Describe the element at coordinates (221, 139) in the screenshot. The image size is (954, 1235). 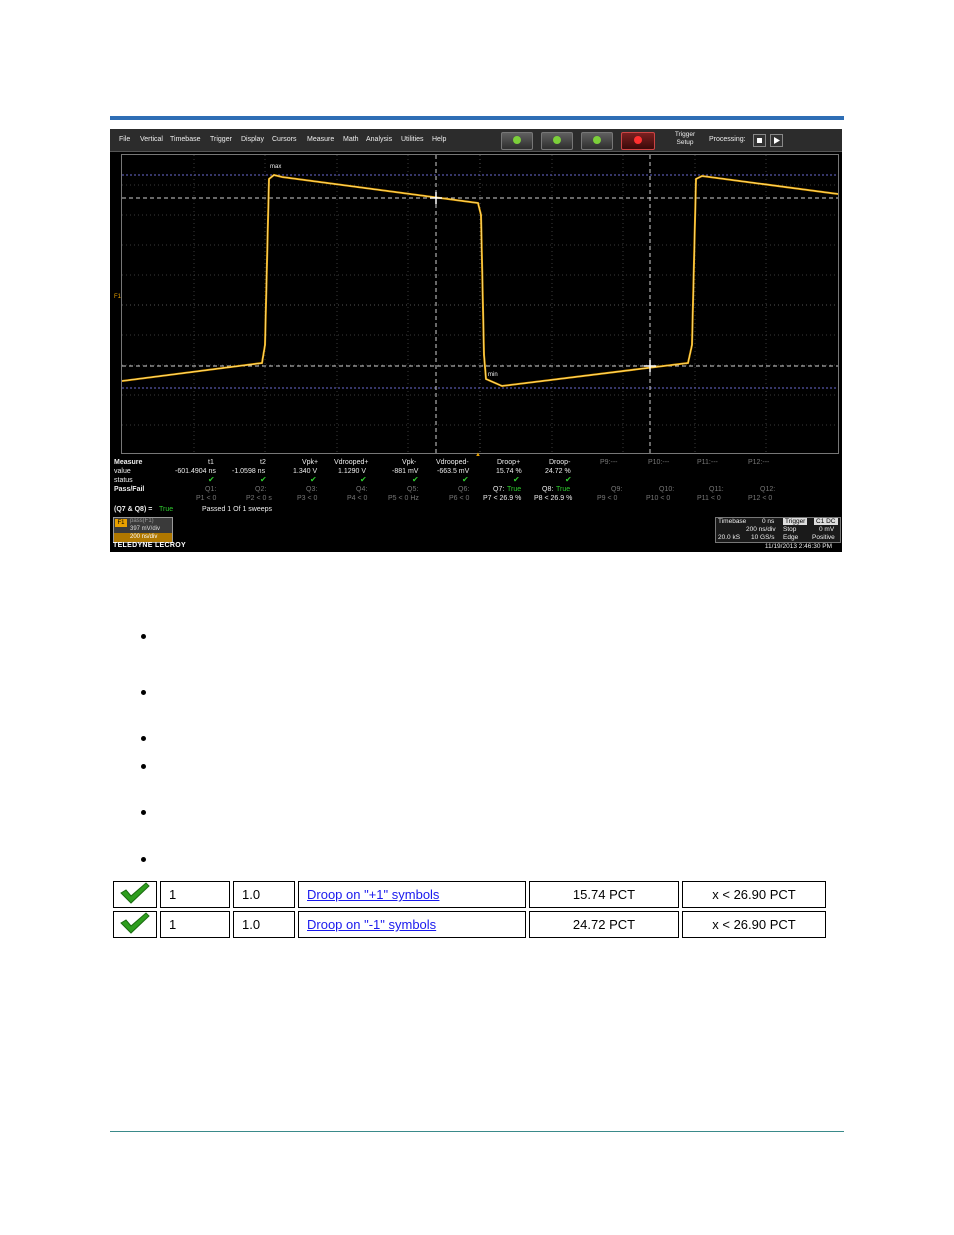
I see `menu-trigger: Trigger` at that location.